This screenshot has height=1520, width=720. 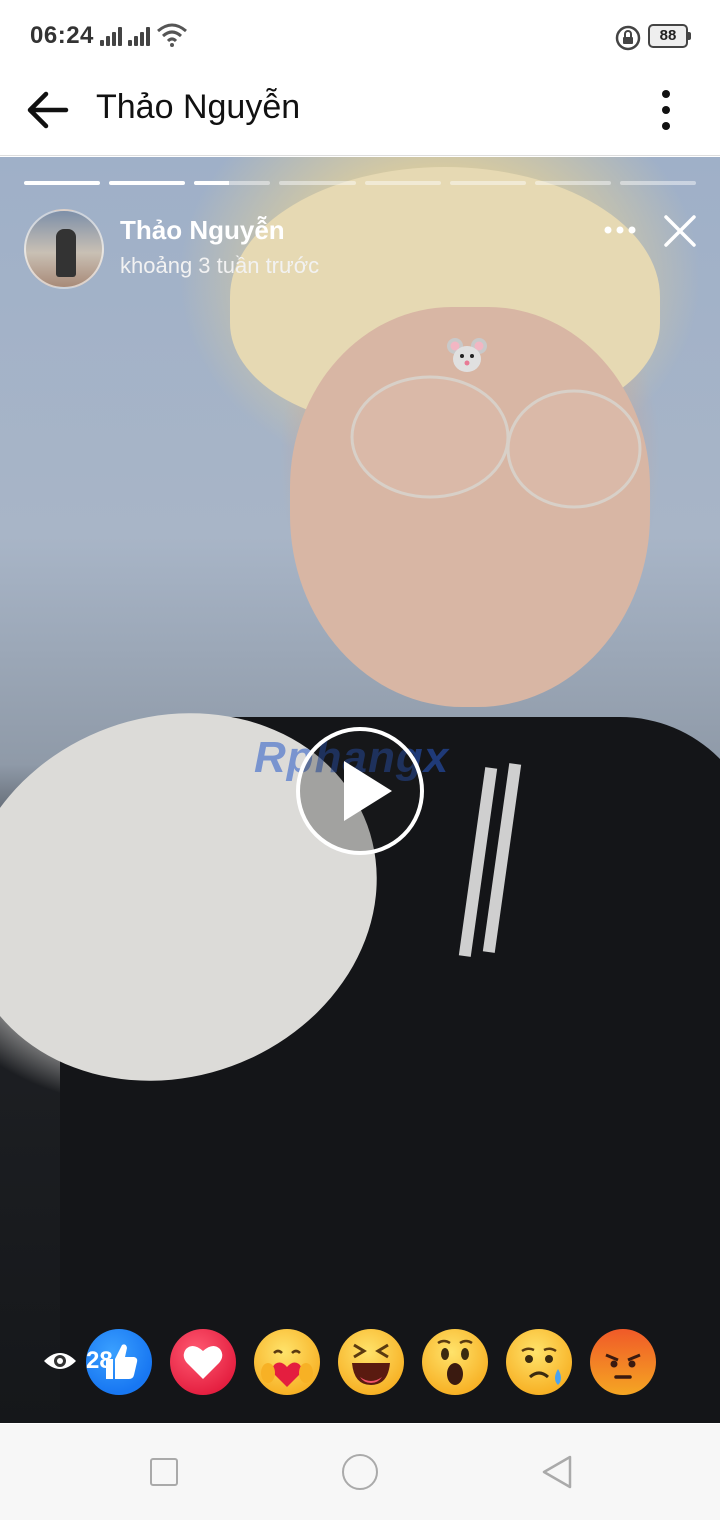 I want to click on home-button, so click(x=360, y=1472).